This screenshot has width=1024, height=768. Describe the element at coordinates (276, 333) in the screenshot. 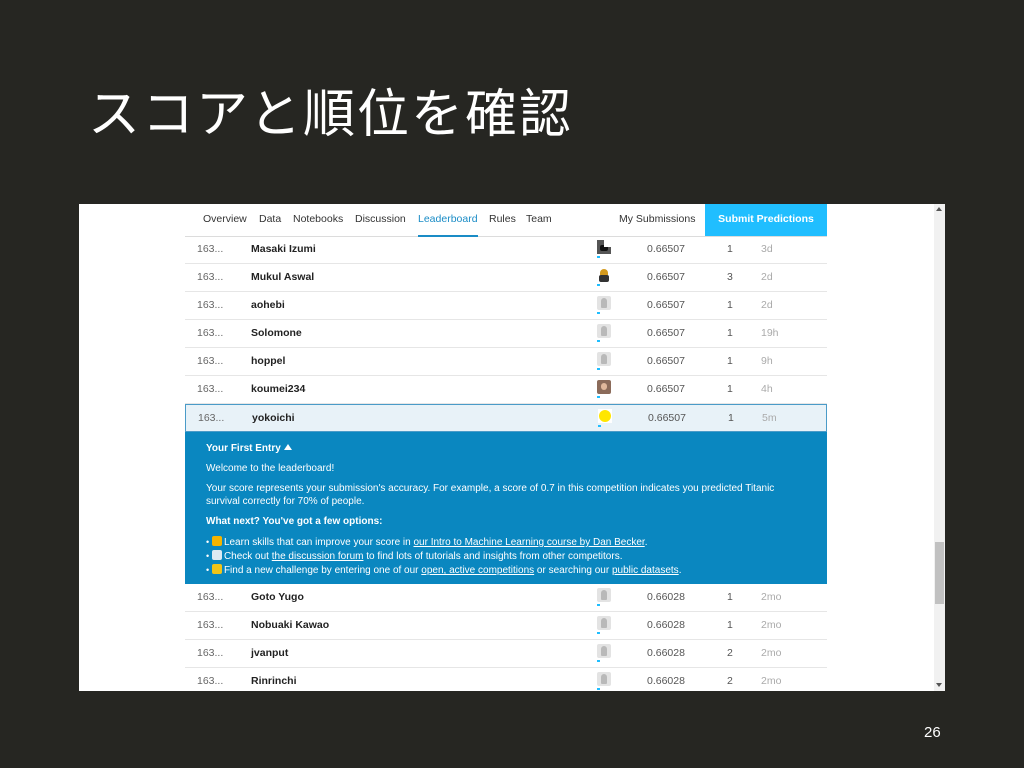

I see `team-name-cell: Solomone` at that location.